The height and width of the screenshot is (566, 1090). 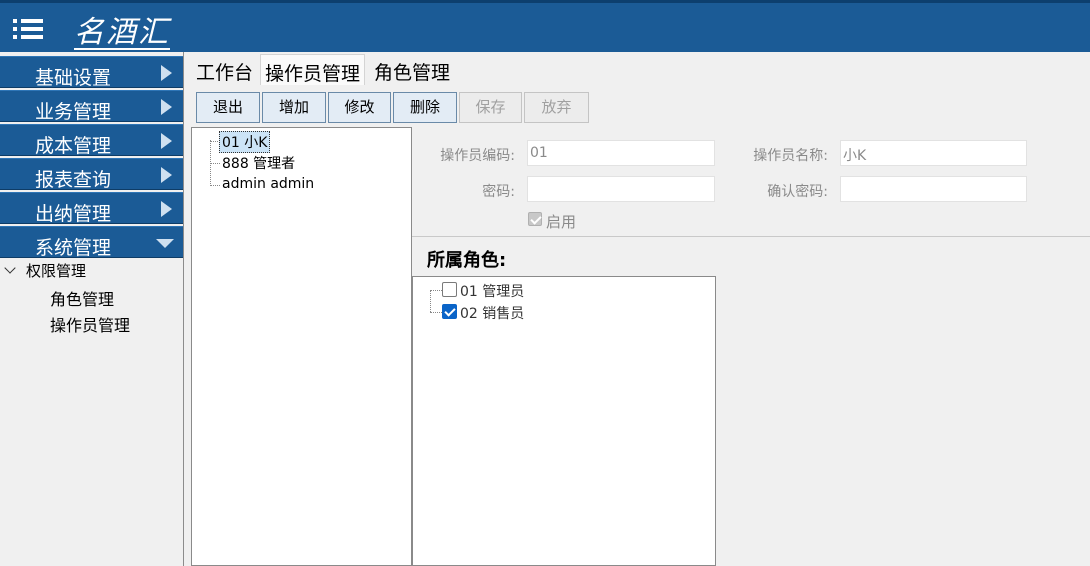 I want to click on password-field, so click(x=621, y=189).